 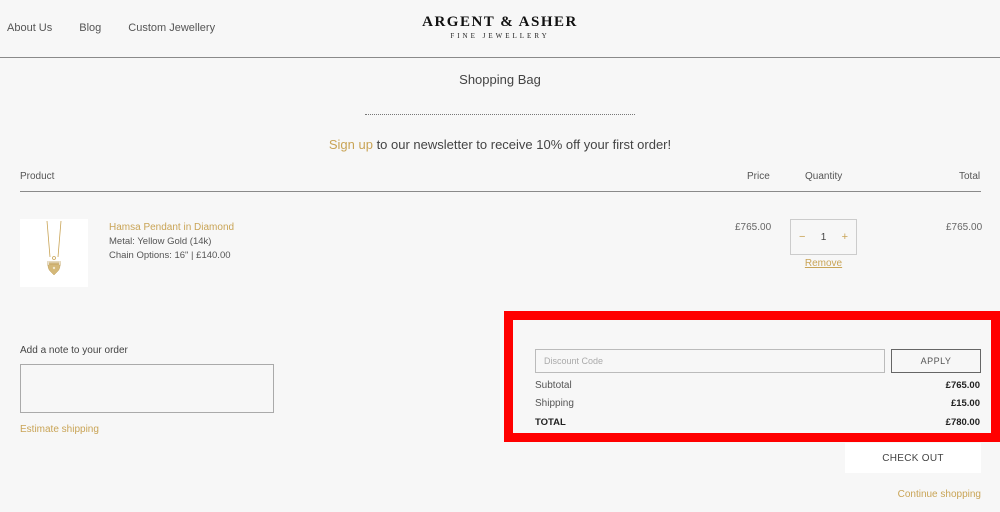 I want to click on checkout-button: CHECK OUT, so click(x=913, y=458).